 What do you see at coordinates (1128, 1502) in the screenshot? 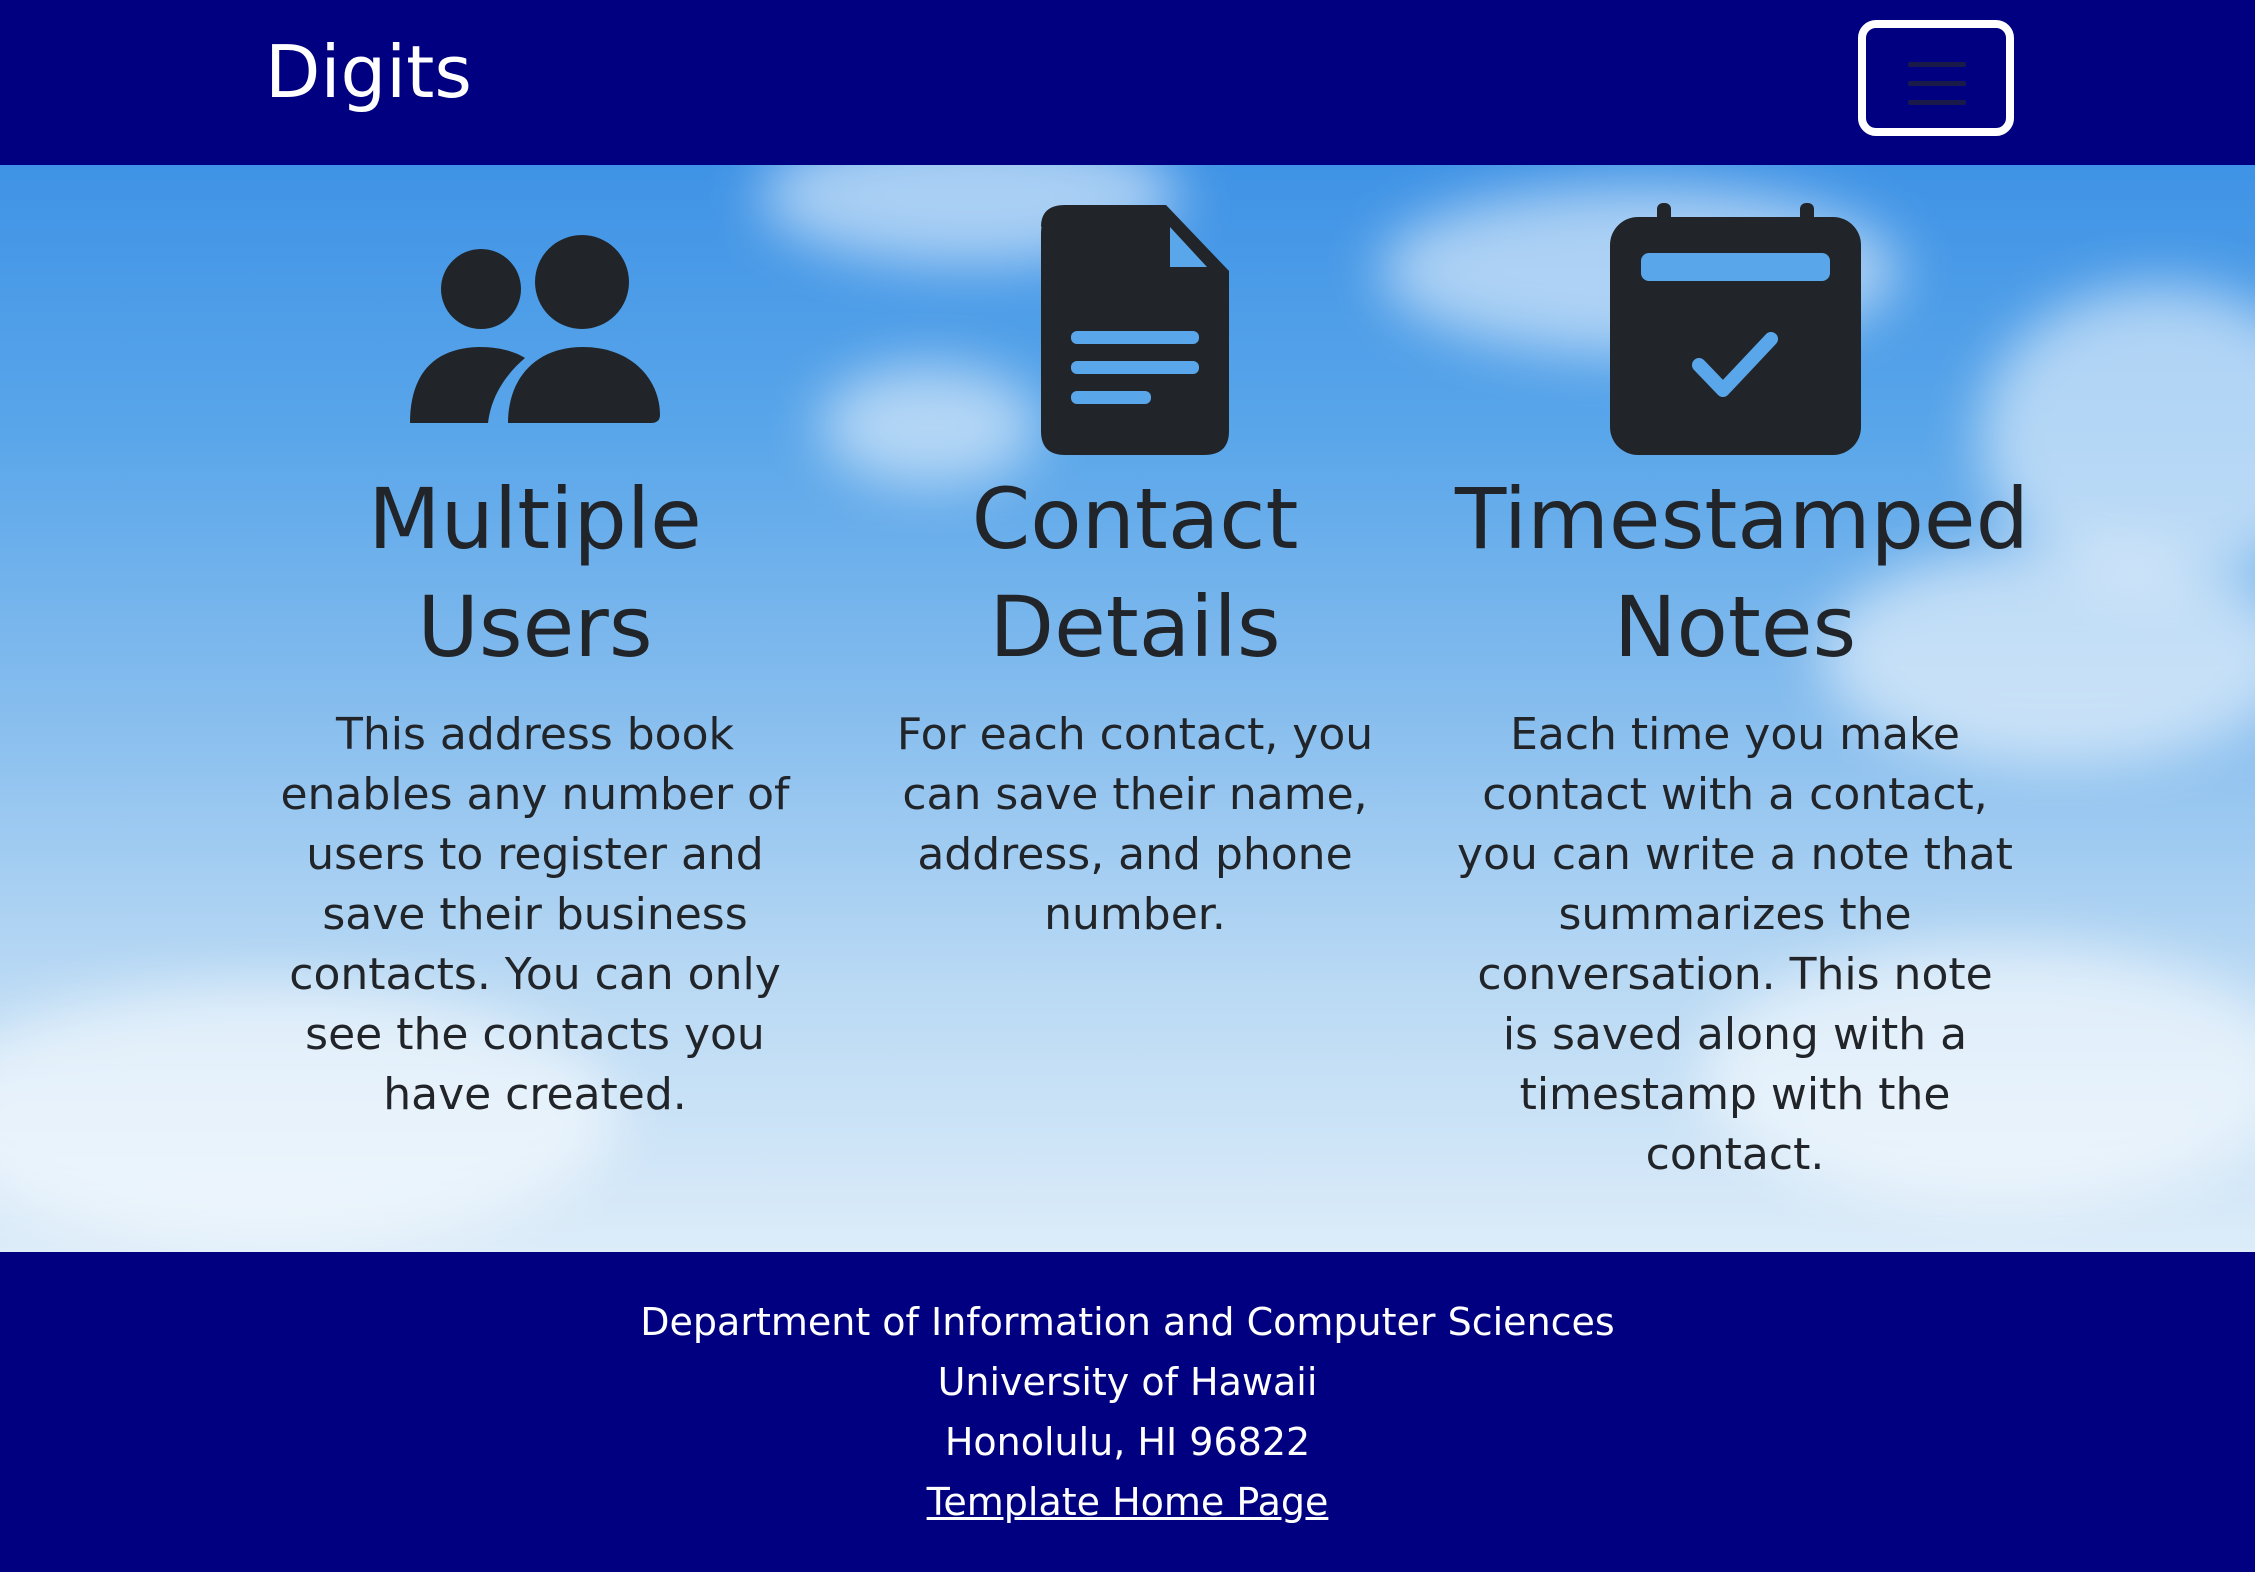
I see `template-home-page-link: Template Home Page` at bounding box center [1128, 1502].